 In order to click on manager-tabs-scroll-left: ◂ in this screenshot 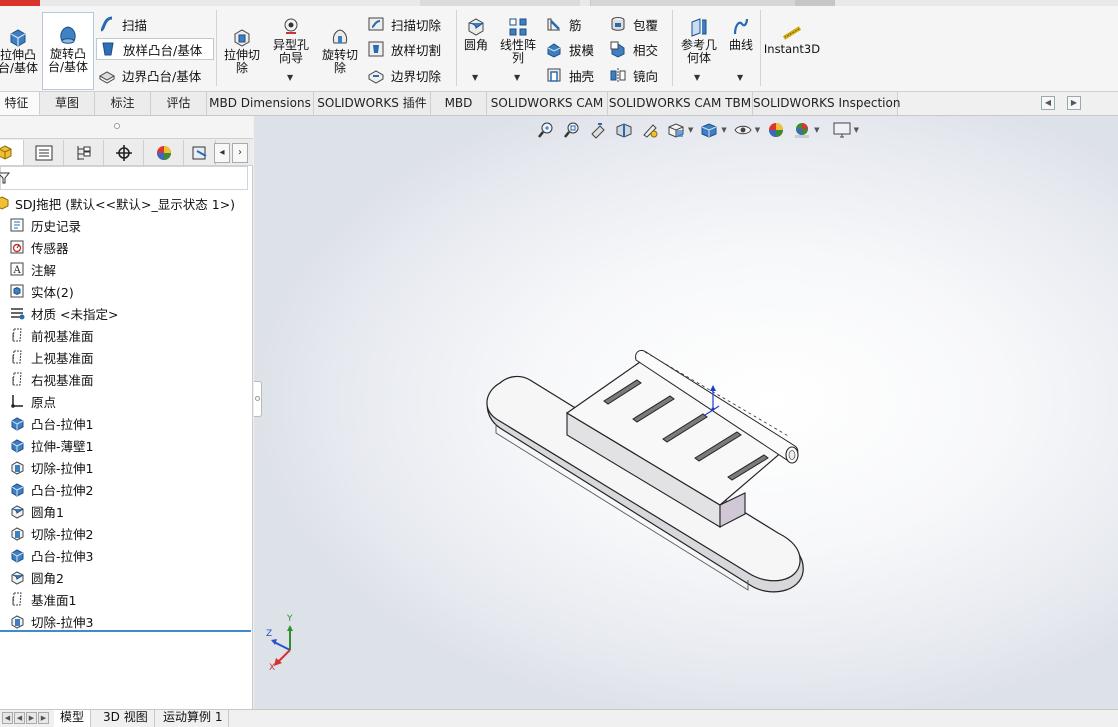, I will do `click(222, 153)`.